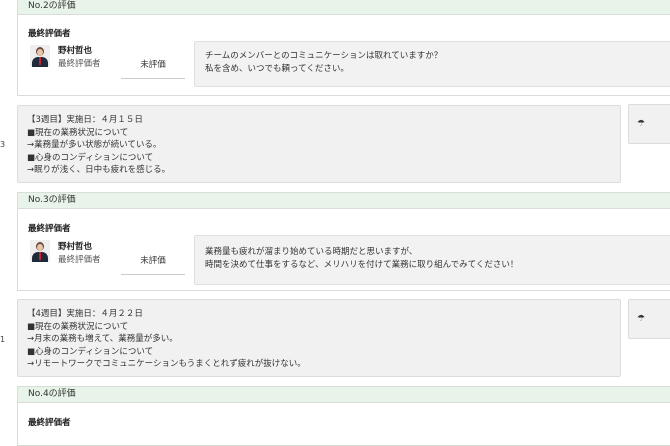 The image size is (670, 446). What do you see at coordinates (166, 364) in the screenshot?
I see `report-line: →リモートワークでコミュニケーションもうまくとれず疲れが抜けない。` at bounding box center [166, 364].